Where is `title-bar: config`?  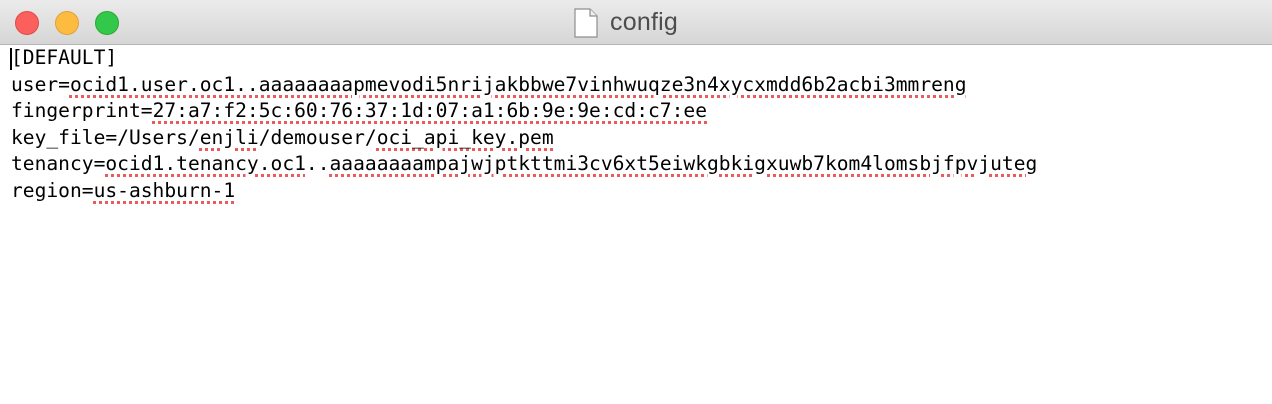 title-bar: config is located at coordinates (636, 22).